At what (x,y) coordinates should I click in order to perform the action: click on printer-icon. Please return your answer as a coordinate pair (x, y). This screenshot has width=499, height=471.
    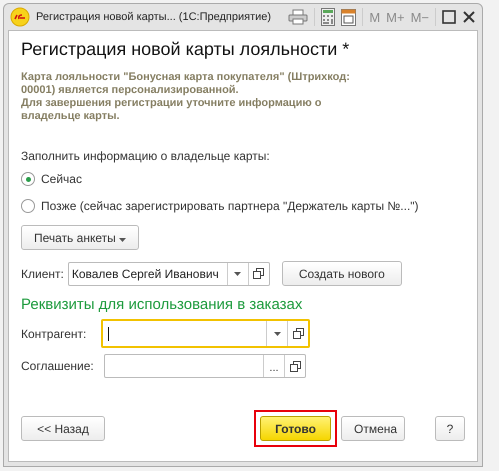
    Looking at the image, I should click on (298, 17).